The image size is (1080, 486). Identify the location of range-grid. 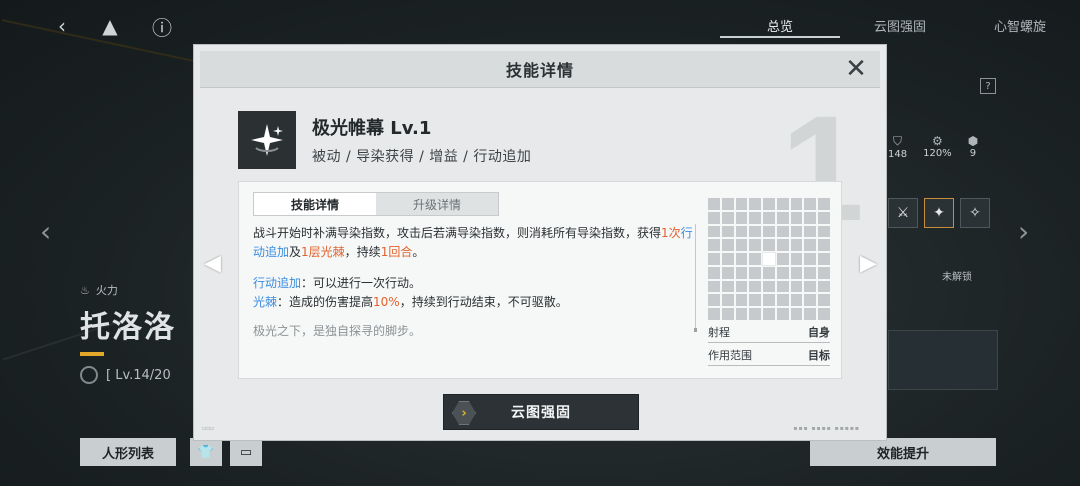
(769, 259).